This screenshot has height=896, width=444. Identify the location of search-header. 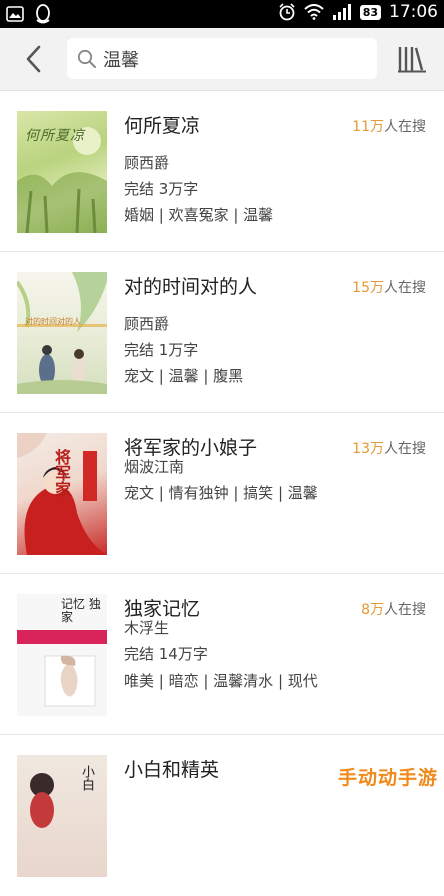
(222, 59).